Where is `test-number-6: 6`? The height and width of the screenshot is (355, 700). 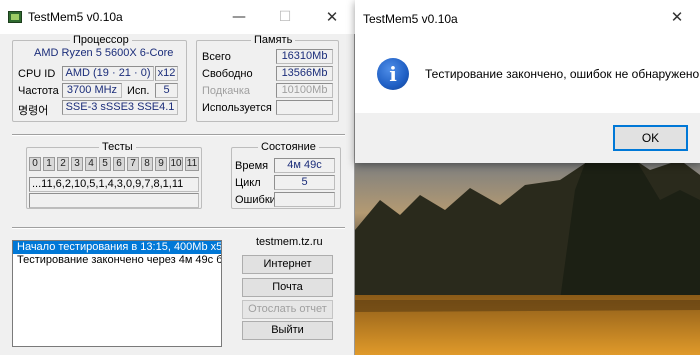
test-number-6: 6 is located at coordinates (119, 164).